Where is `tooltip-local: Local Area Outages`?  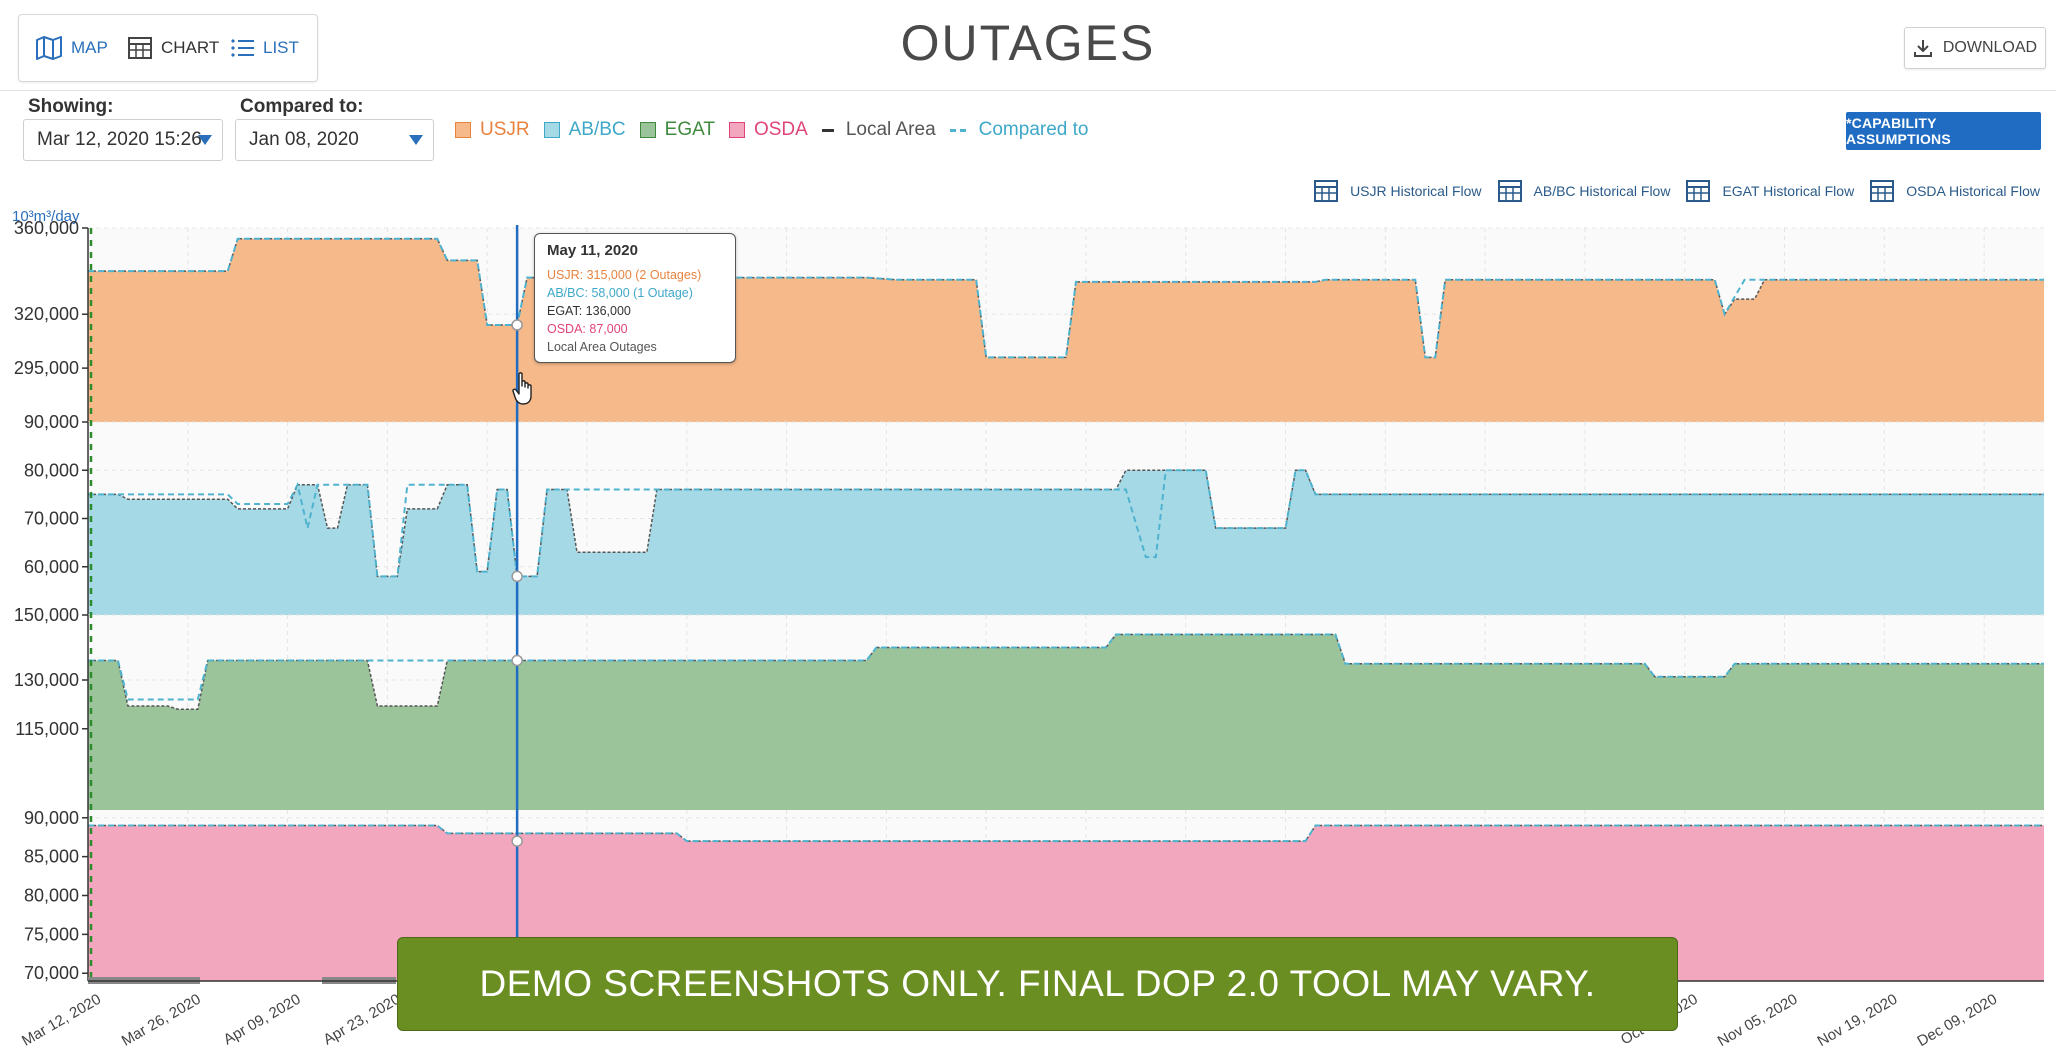 tooltip-local: Local Area Outages is located at coordinates (602, 347).